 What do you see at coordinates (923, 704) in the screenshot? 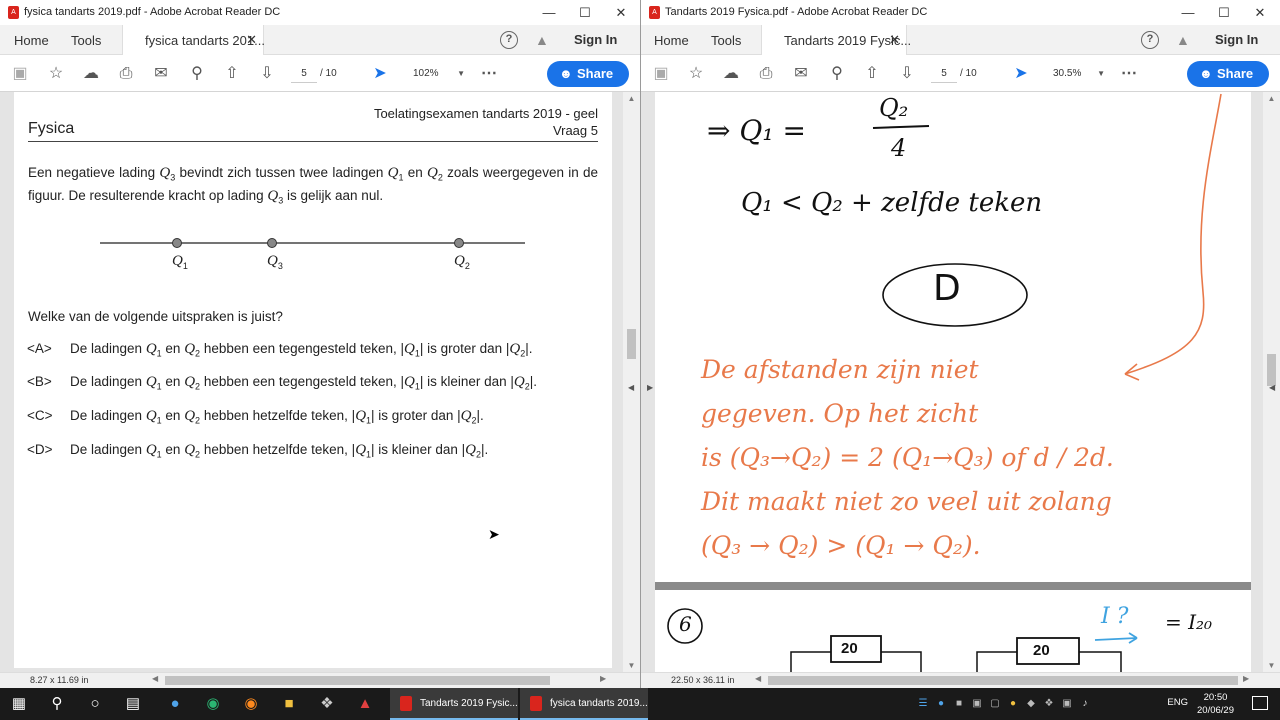
I see `tray-app-icon: ☰` at bounding box center [923, 704].